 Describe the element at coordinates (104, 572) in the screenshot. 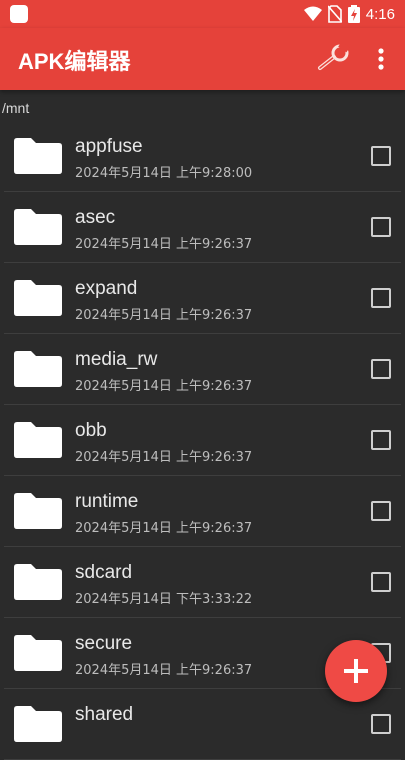

I see `file-name: sdcard` at that location.